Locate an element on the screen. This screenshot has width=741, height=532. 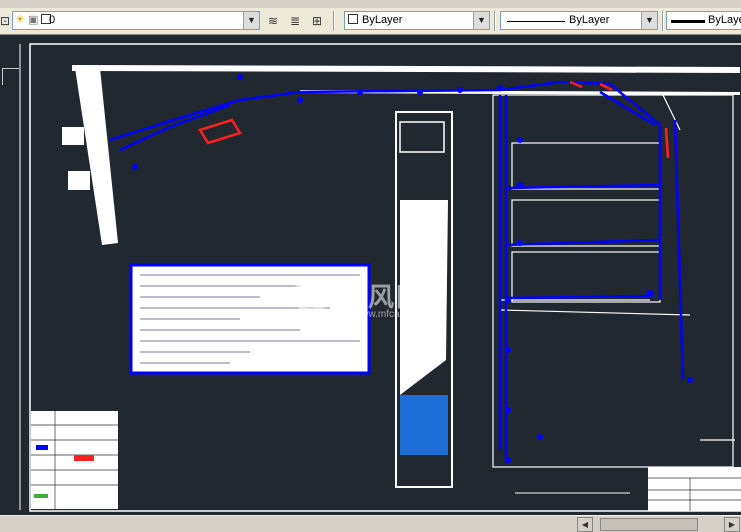
shaft is located at coordinates (424, 299).